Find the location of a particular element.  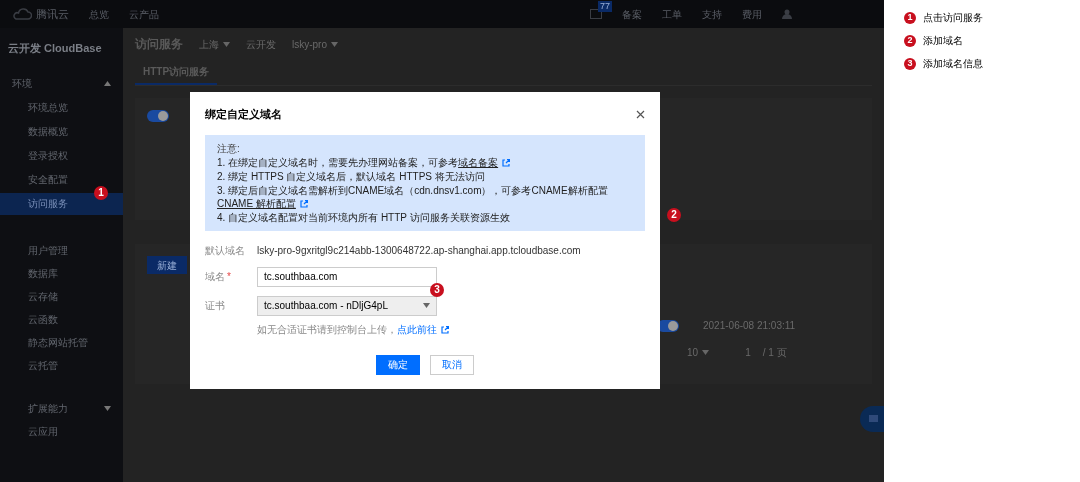

logo-text: 腾讯云 is located at coordinates (52, 14).